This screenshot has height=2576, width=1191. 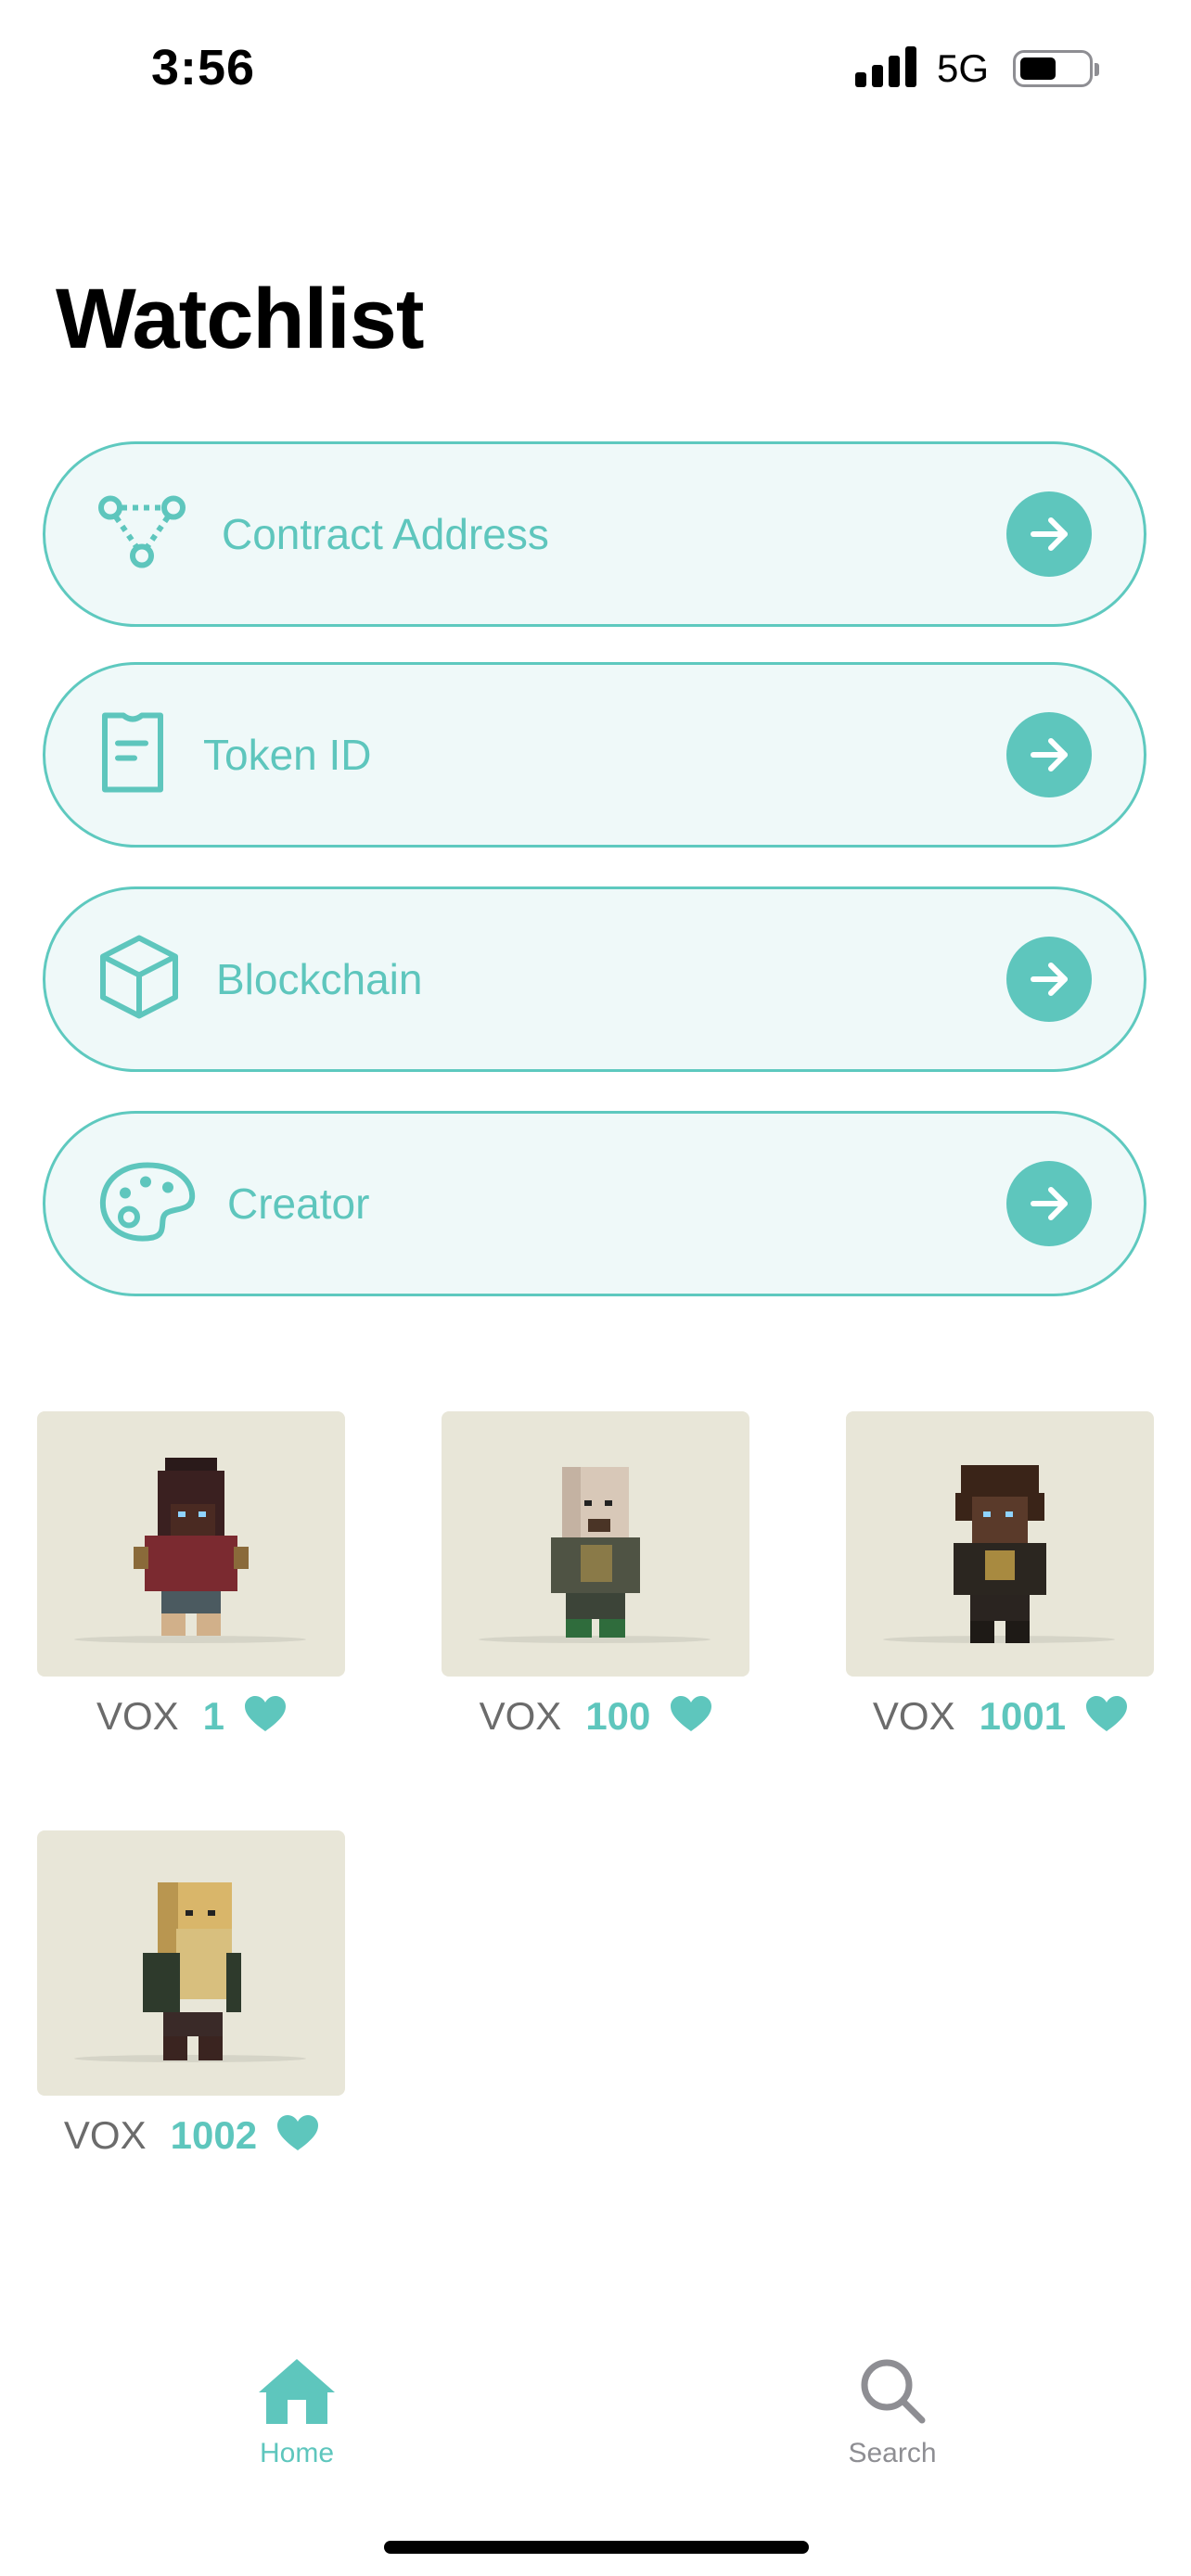 I want to click on nft-card: VOX 100, so click(x=595, y=1575).